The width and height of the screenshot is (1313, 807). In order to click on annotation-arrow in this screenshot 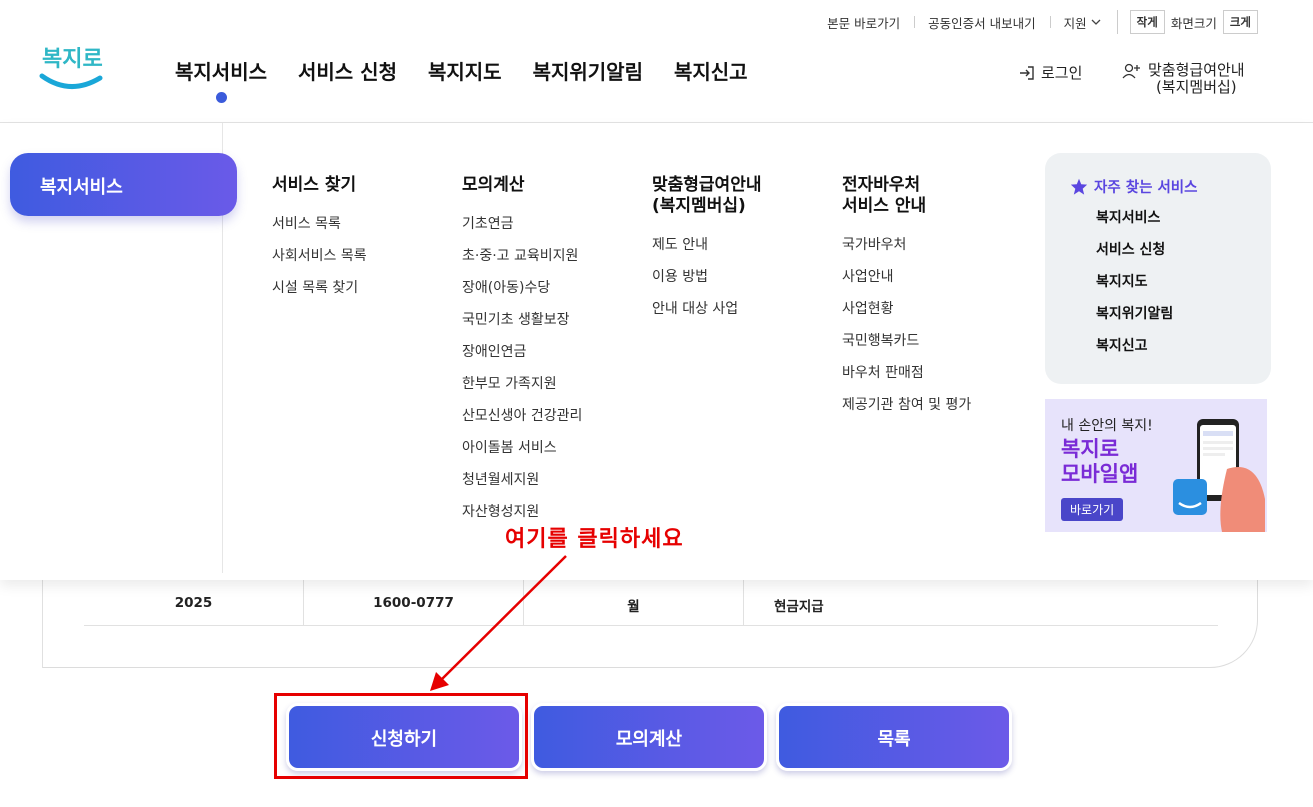, I will do `click(498, 623)`.